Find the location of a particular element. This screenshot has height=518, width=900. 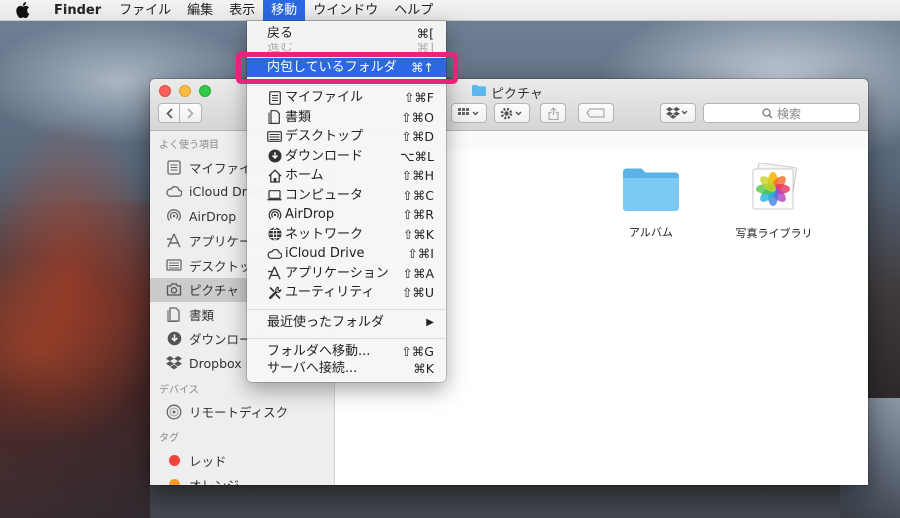

menu-item-network: ネットワーク ⇧⌘K is located at coordinates (346, 234).